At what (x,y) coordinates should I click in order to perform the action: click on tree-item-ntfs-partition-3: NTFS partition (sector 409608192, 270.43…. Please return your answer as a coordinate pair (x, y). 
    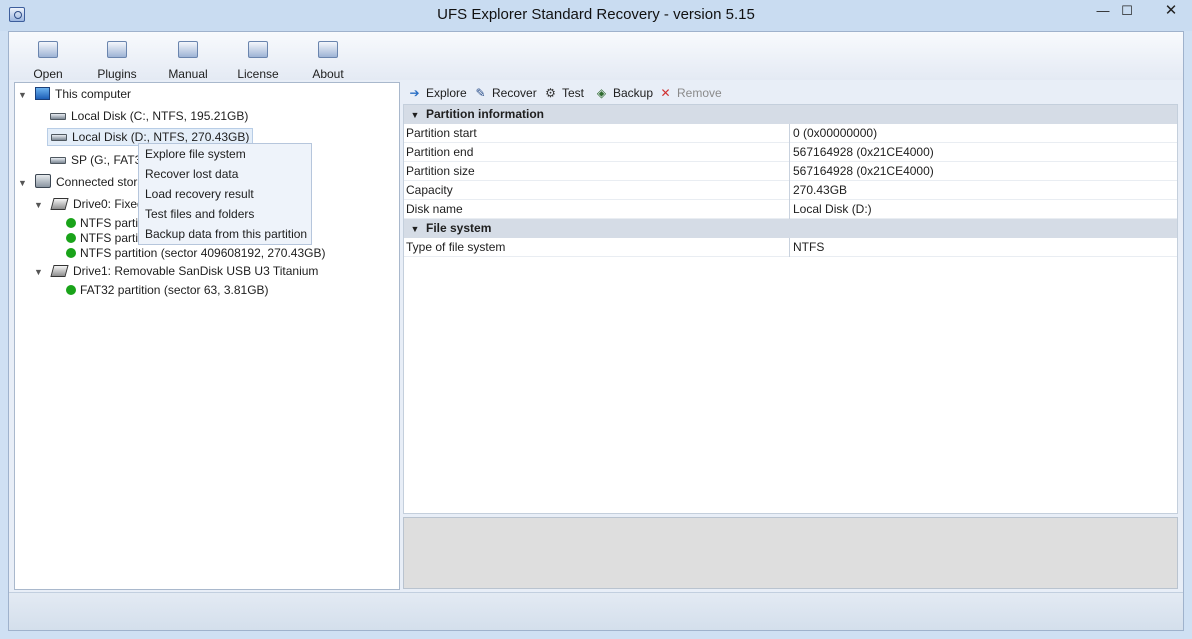
    Looking at the image, I should click on (195, 253).